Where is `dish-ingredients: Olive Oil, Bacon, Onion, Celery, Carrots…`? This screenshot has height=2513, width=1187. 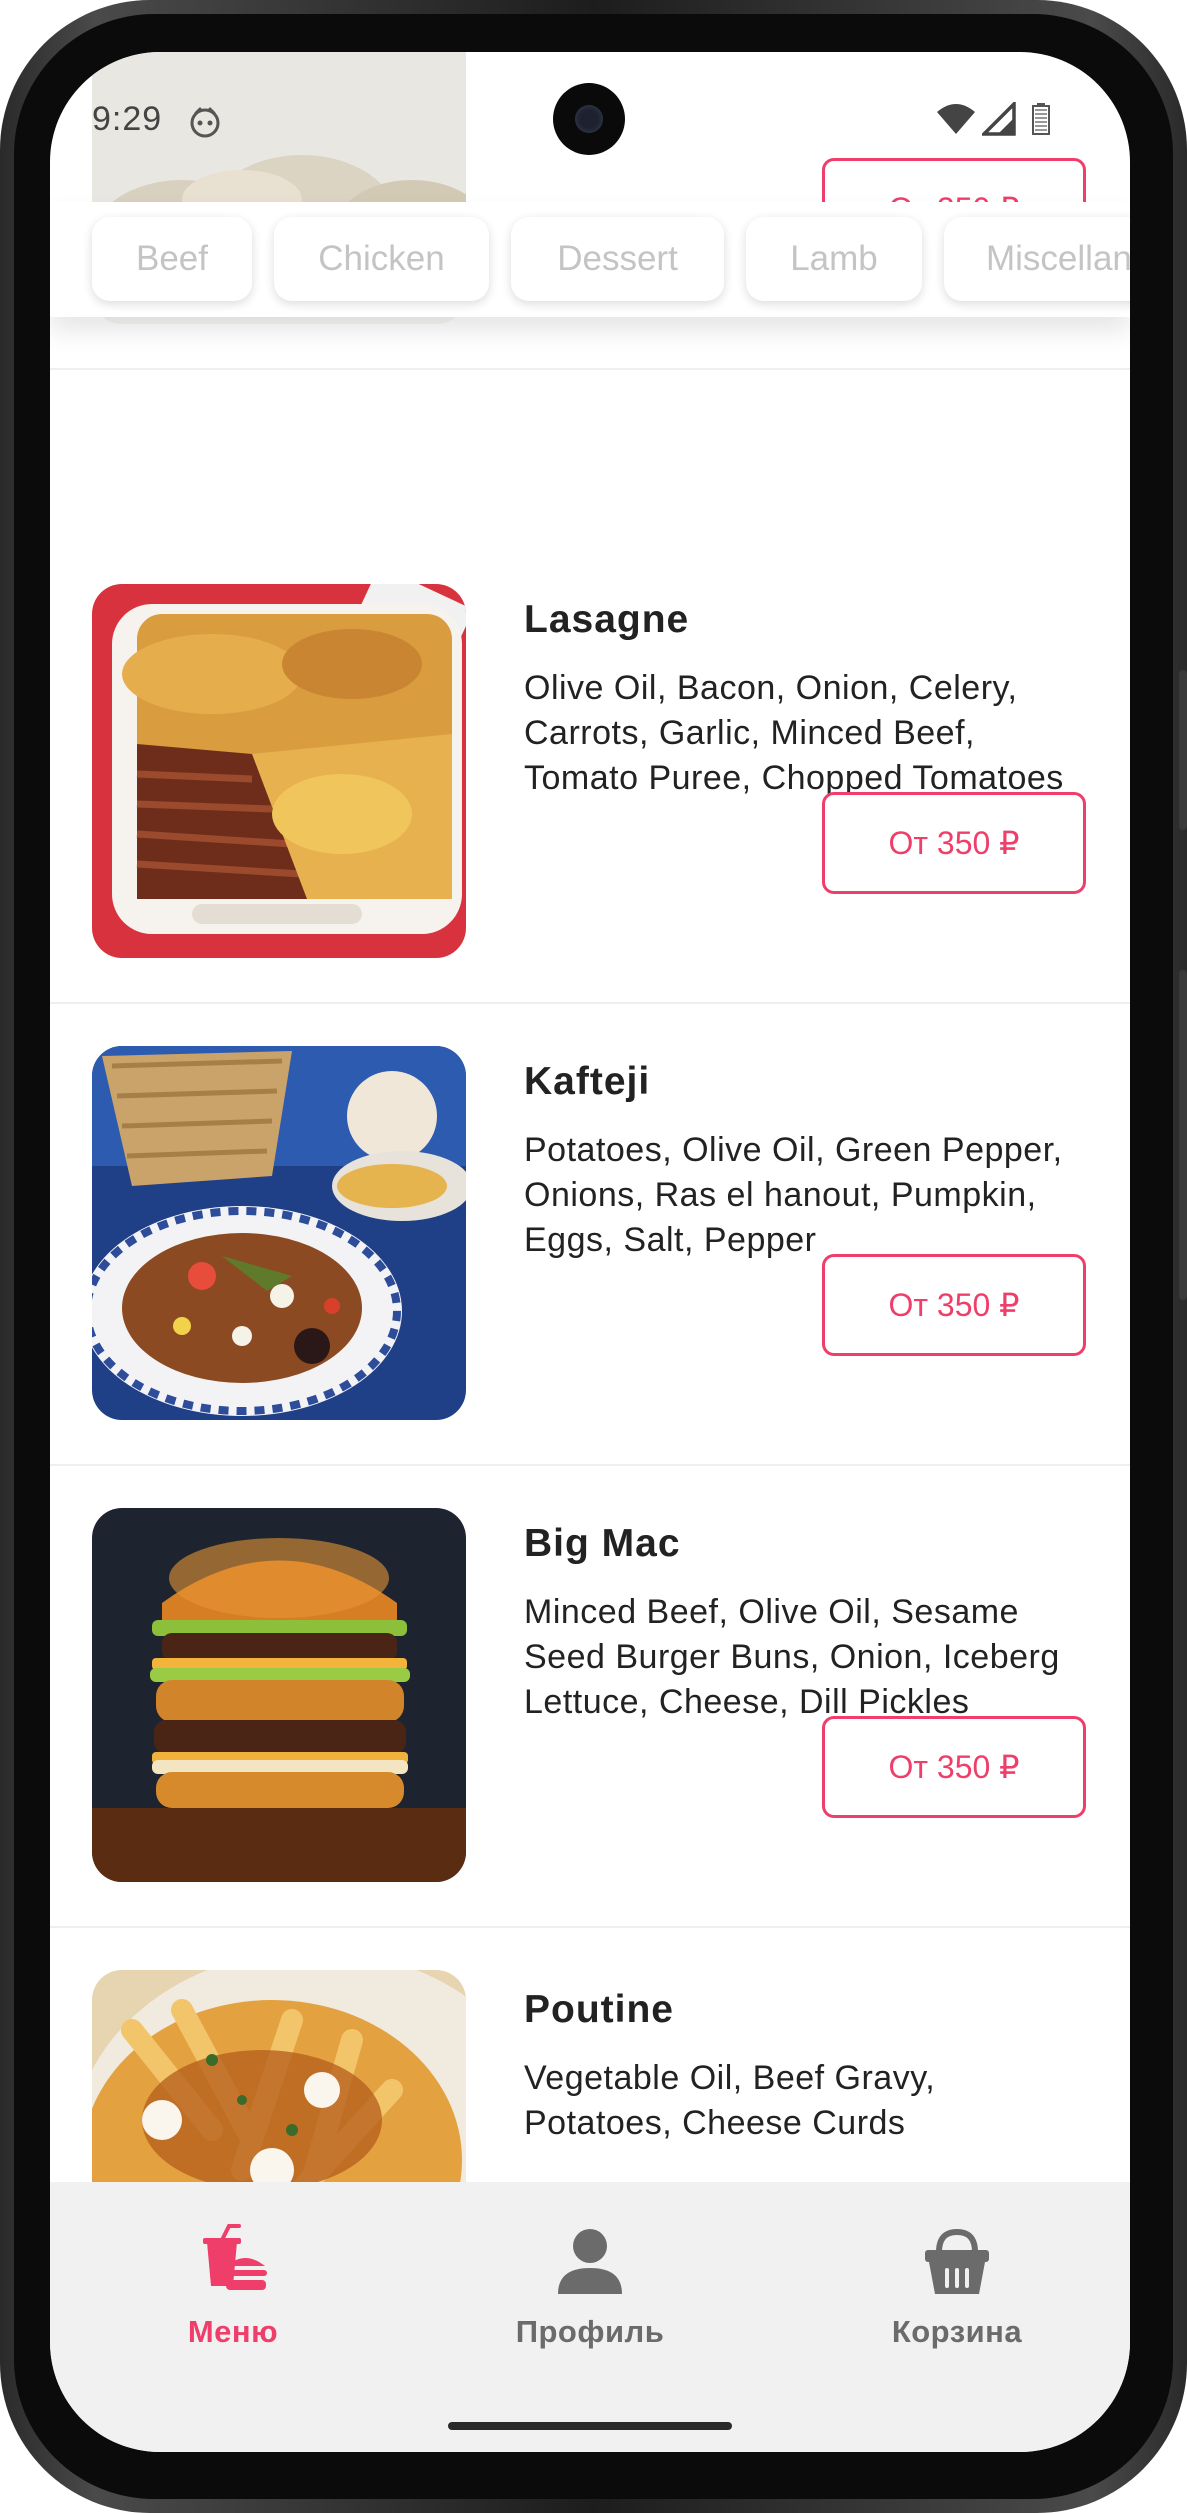
dish-ingredients: Olive Oil, Bacon, Onion, Celery, Carrots… is located at coordinates (794, 733).